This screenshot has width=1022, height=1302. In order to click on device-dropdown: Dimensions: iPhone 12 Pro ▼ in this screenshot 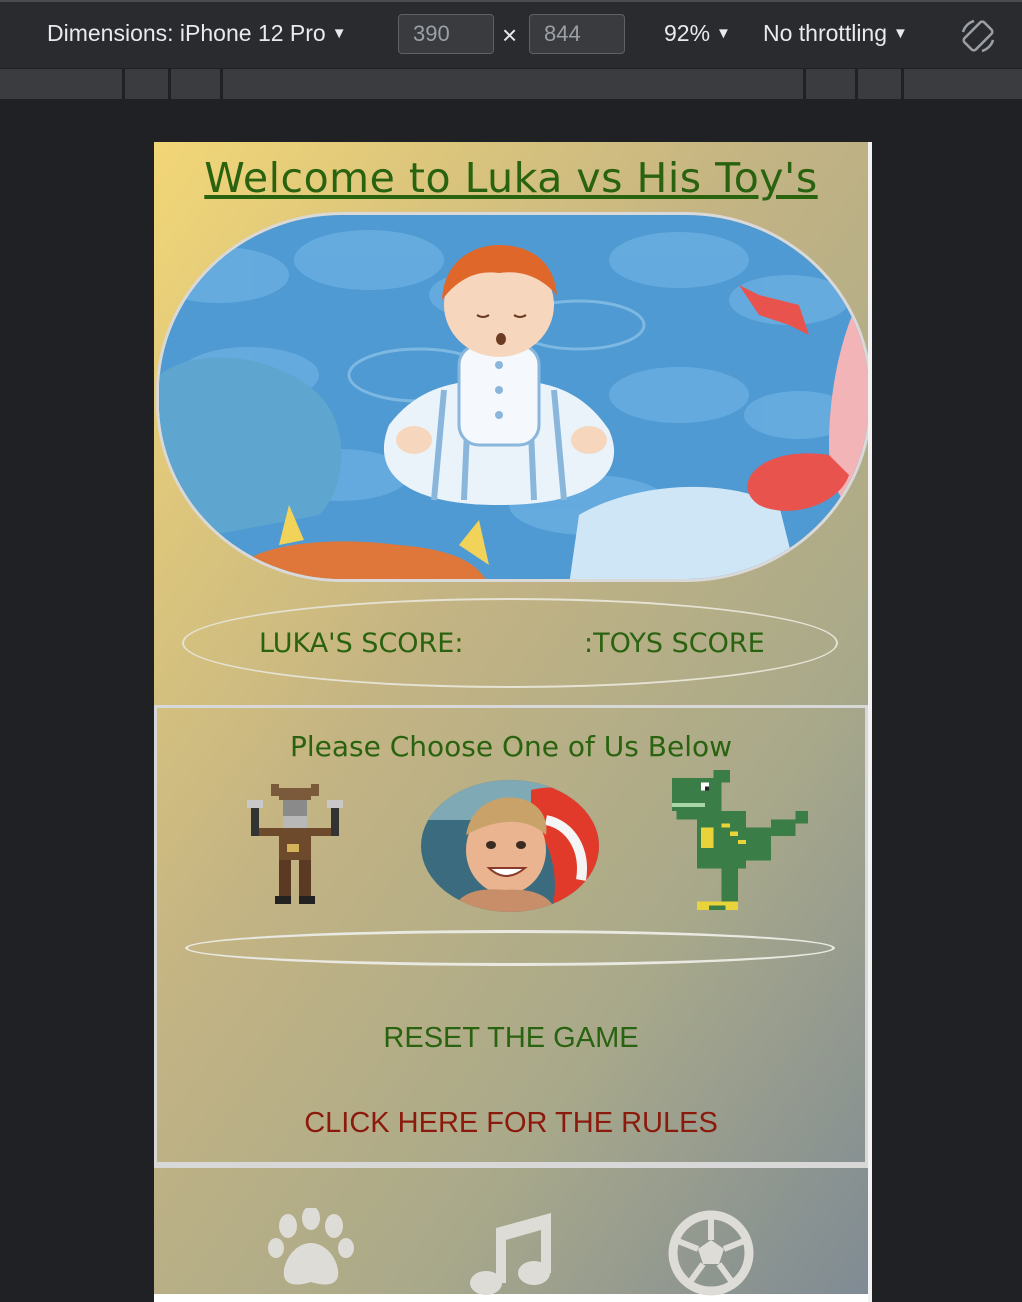, I will do `click(197, 33)`.